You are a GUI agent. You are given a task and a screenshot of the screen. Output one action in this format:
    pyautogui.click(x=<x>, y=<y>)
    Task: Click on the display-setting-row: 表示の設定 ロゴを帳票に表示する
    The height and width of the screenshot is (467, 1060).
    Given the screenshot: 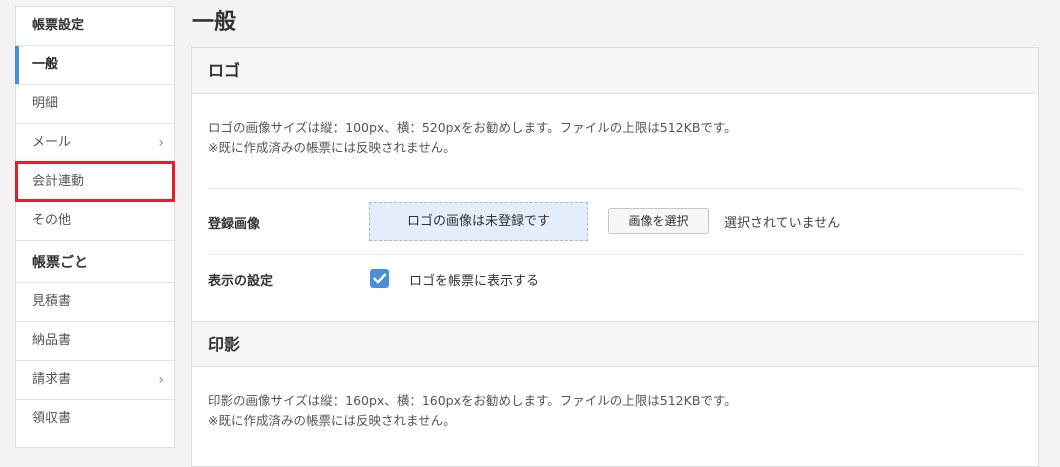 What is the action you would take?
    pyautogui.click(x=615, y=288)
    